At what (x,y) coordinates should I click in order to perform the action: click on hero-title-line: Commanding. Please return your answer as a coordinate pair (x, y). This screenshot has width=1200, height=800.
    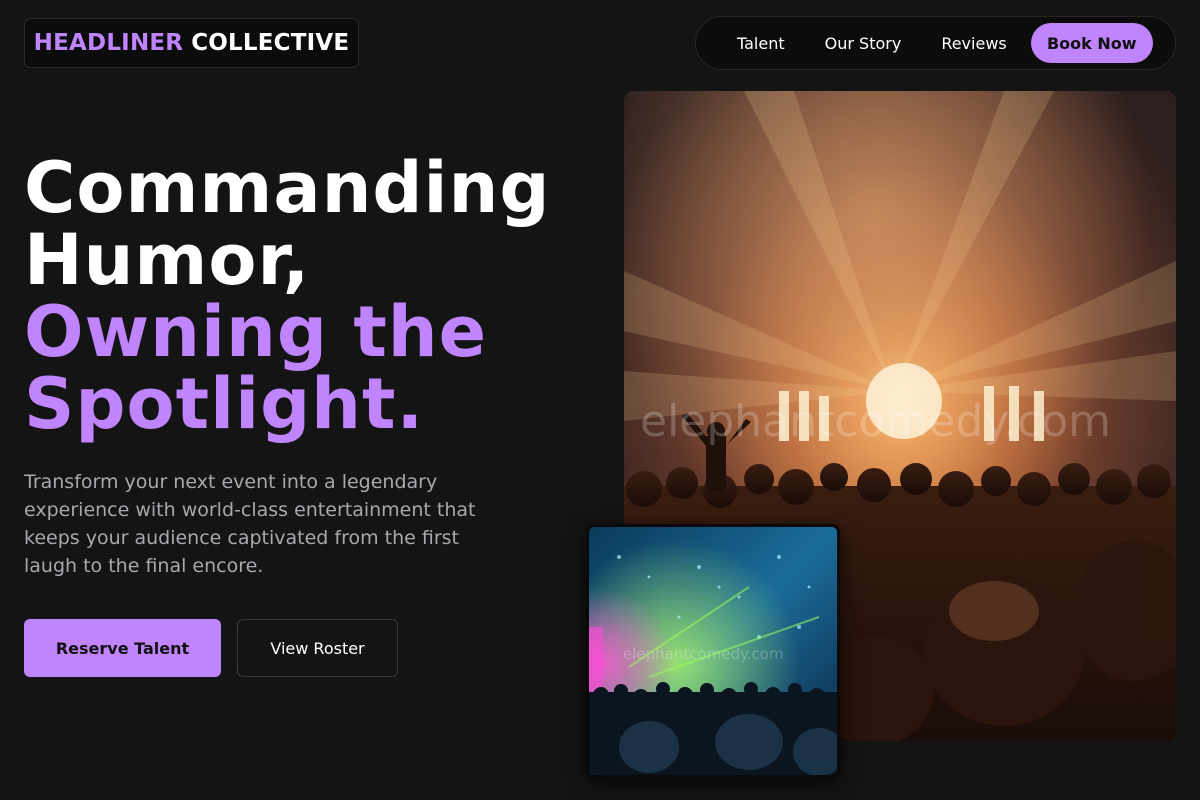
    Looking at the image, I should click on (287, 188).